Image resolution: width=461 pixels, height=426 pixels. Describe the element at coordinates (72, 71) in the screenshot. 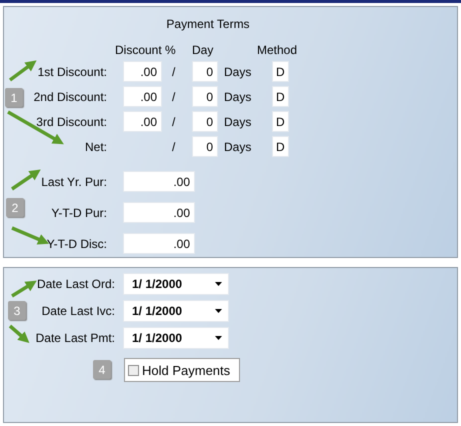

I see `field-label: 1st Discount:` at that location.